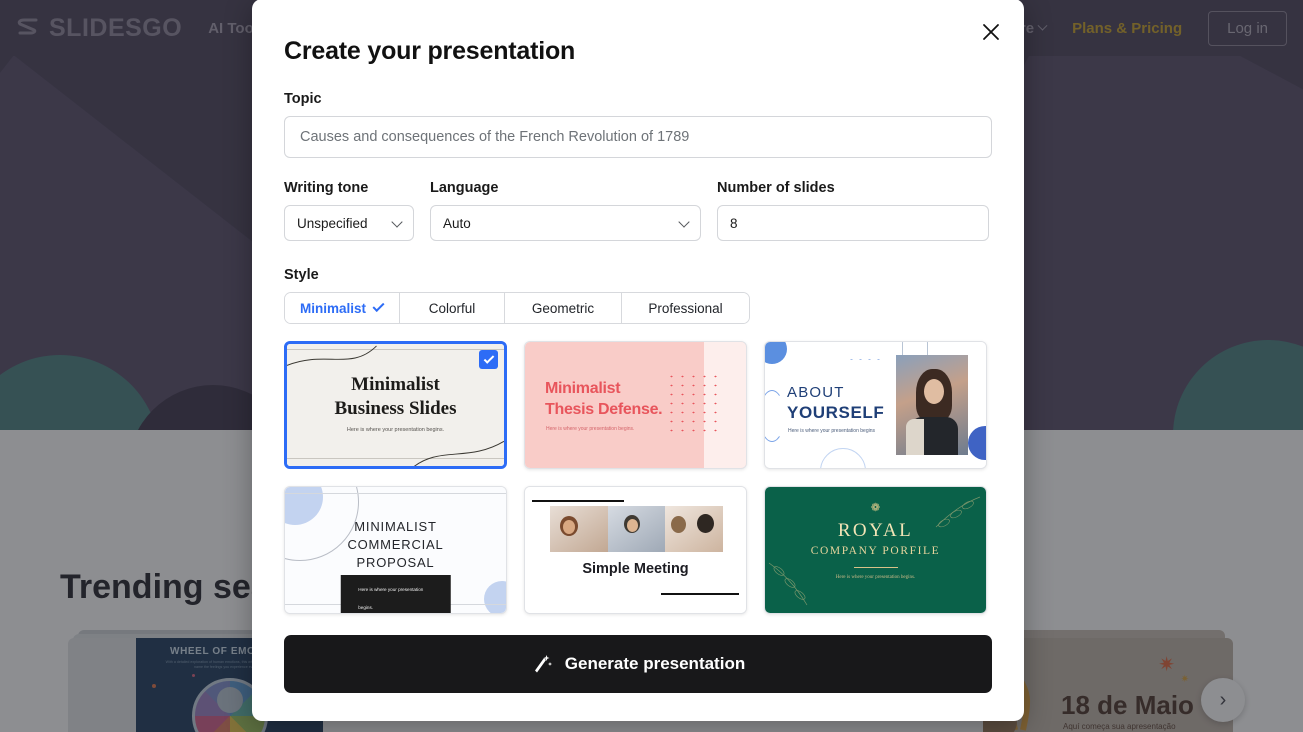 The image size is (1303, 732). Describe the element at coordinates (326, 188) in the screenshot. I see `writing-tone-label: Writing tone` at that location.